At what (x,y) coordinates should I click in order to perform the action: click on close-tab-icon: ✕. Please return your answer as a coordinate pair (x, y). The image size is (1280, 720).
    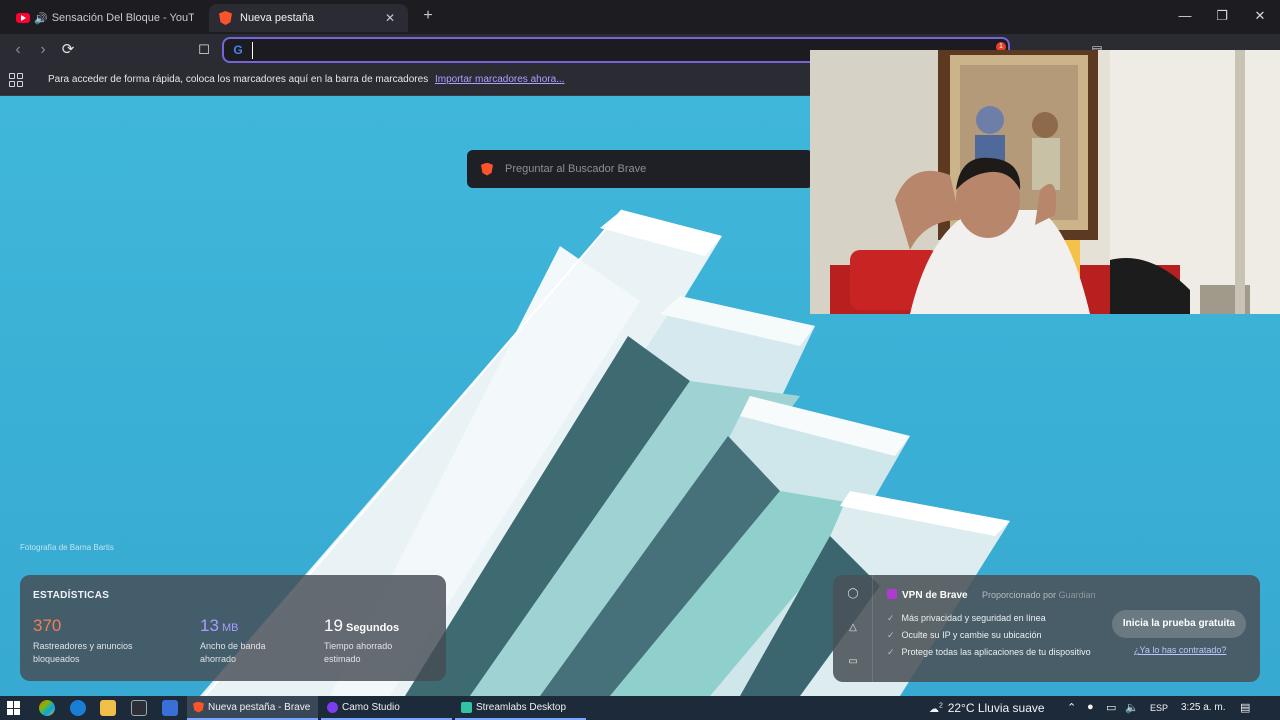
    Looking at the image, I should click on (390, 18).